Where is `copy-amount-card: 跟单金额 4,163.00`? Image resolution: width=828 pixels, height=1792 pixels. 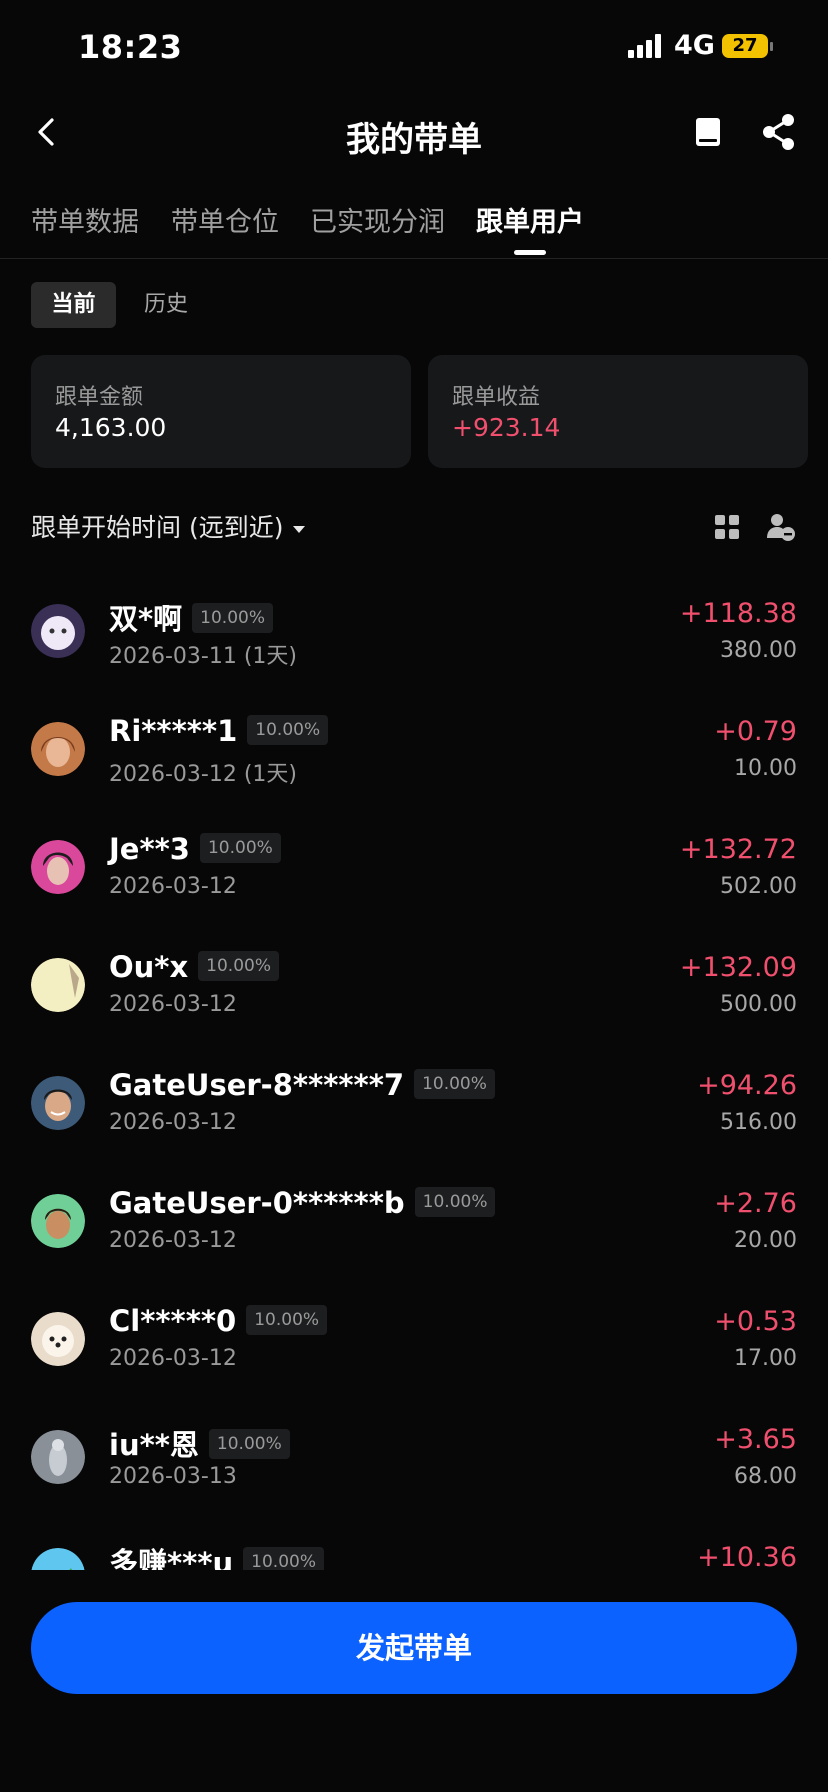 copy-amount-card: 跟单金额 4,163.00 is located at coordinates (221, 411).